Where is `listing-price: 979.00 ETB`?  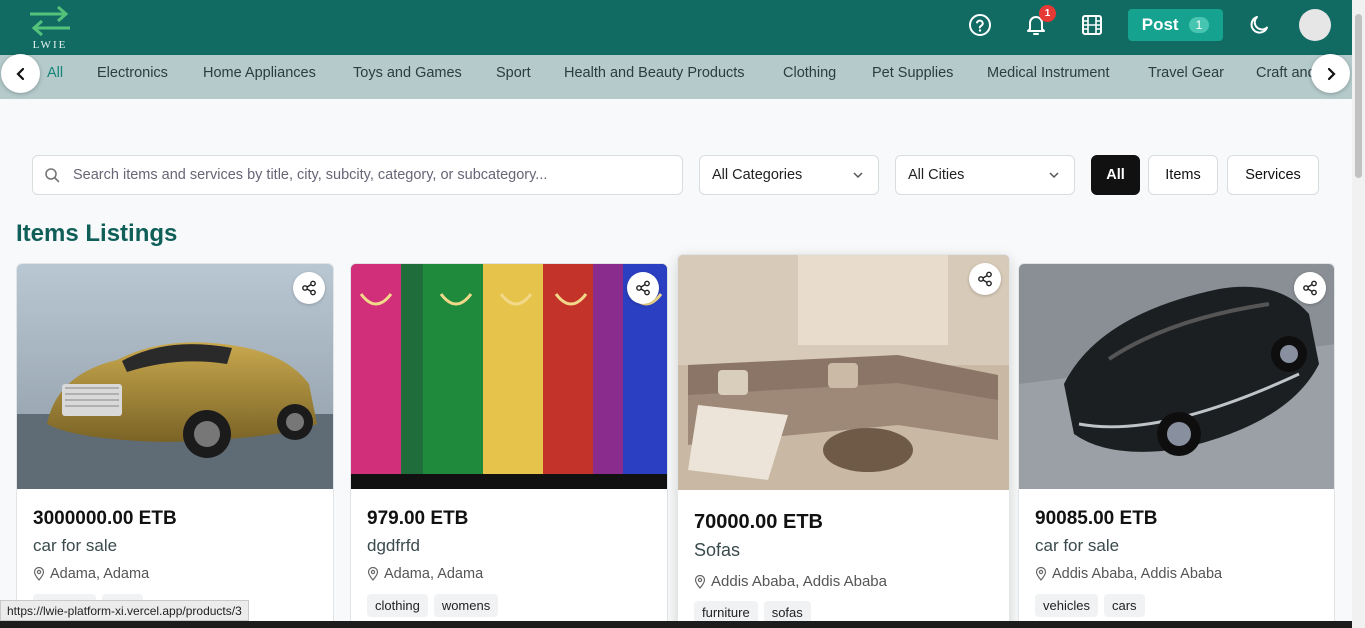
listing-price: 979.00 ETB is located at coordinates (418, 518).